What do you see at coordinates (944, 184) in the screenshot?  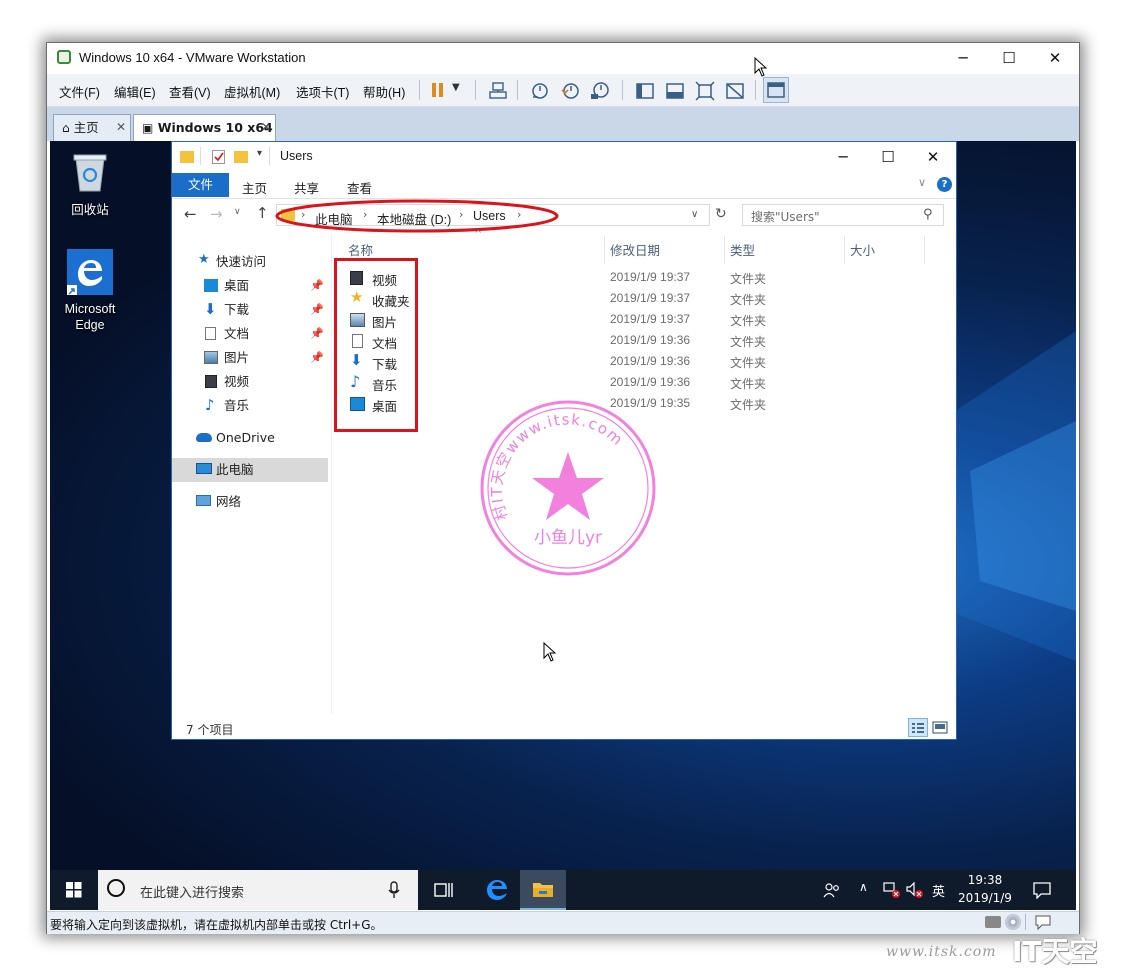 I see `help-icon: ?` at bounding box center [944, 184].